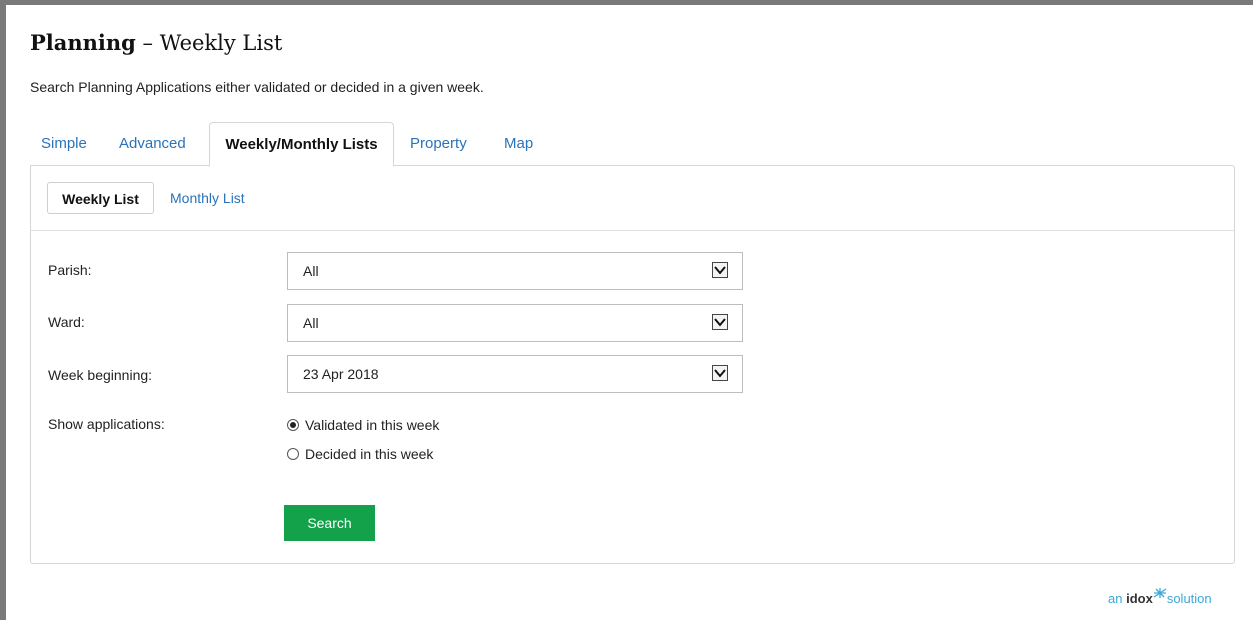  What do you see at coordinates (515, 374) in the screenshot?
I see `week-beginning-select: 23 Apr 2018` at bounding box center [515, 374].